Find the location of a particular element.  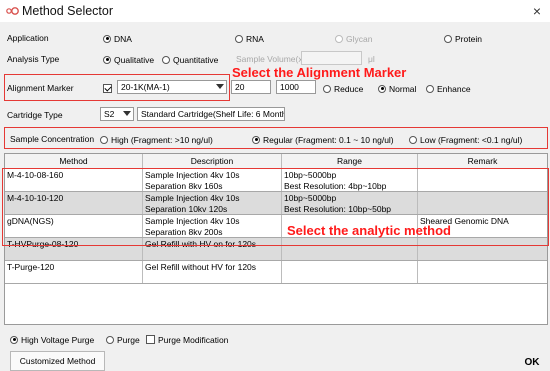

marker-high-input: 1000 is located at coordinates (296, 87).